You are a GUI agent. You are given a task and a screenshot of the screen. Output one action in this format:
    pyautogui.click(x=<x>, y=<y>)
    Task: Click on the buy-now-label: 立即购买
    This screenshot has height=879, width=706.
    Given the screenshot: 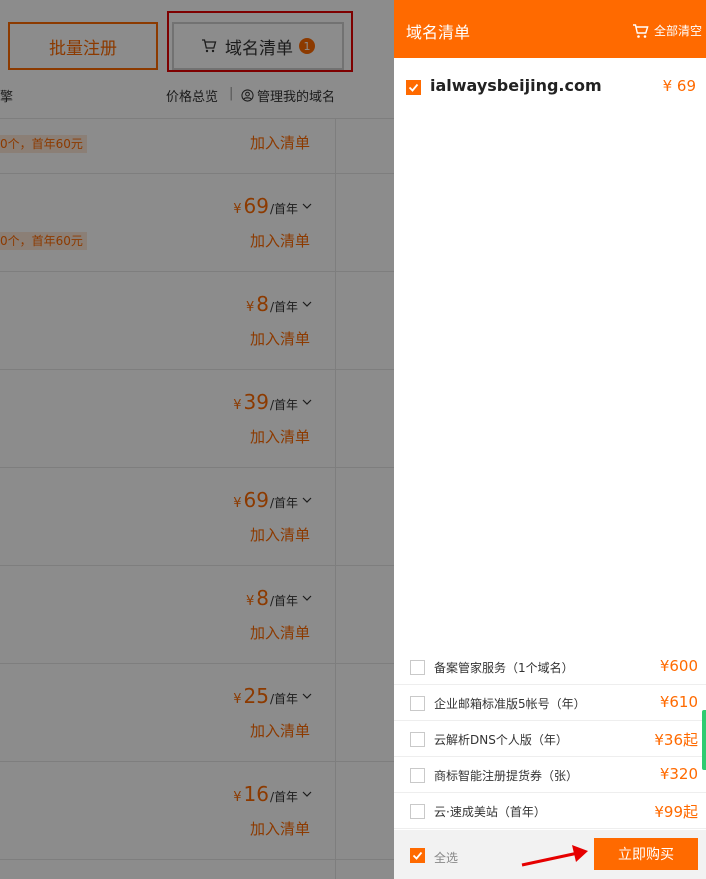 What is the action you would take?
    pyautogui.click(x=646, y=855)
    